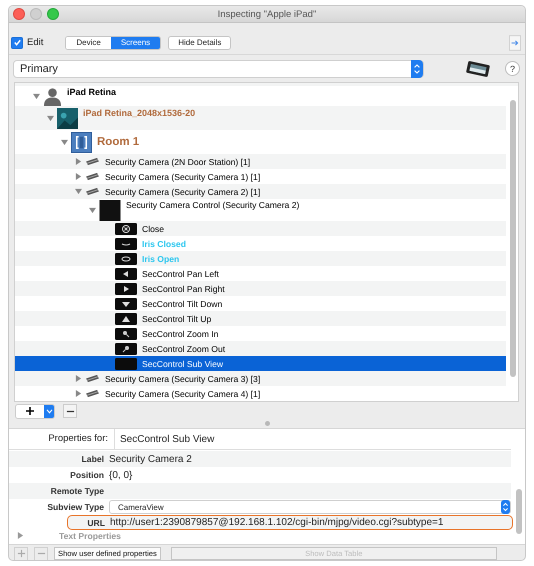  I want to click on property-value: http://user1:2390879857@192.168.1.102/cgi-bin/mjpg/video.cgi?subtype=1, so click(277, 522).